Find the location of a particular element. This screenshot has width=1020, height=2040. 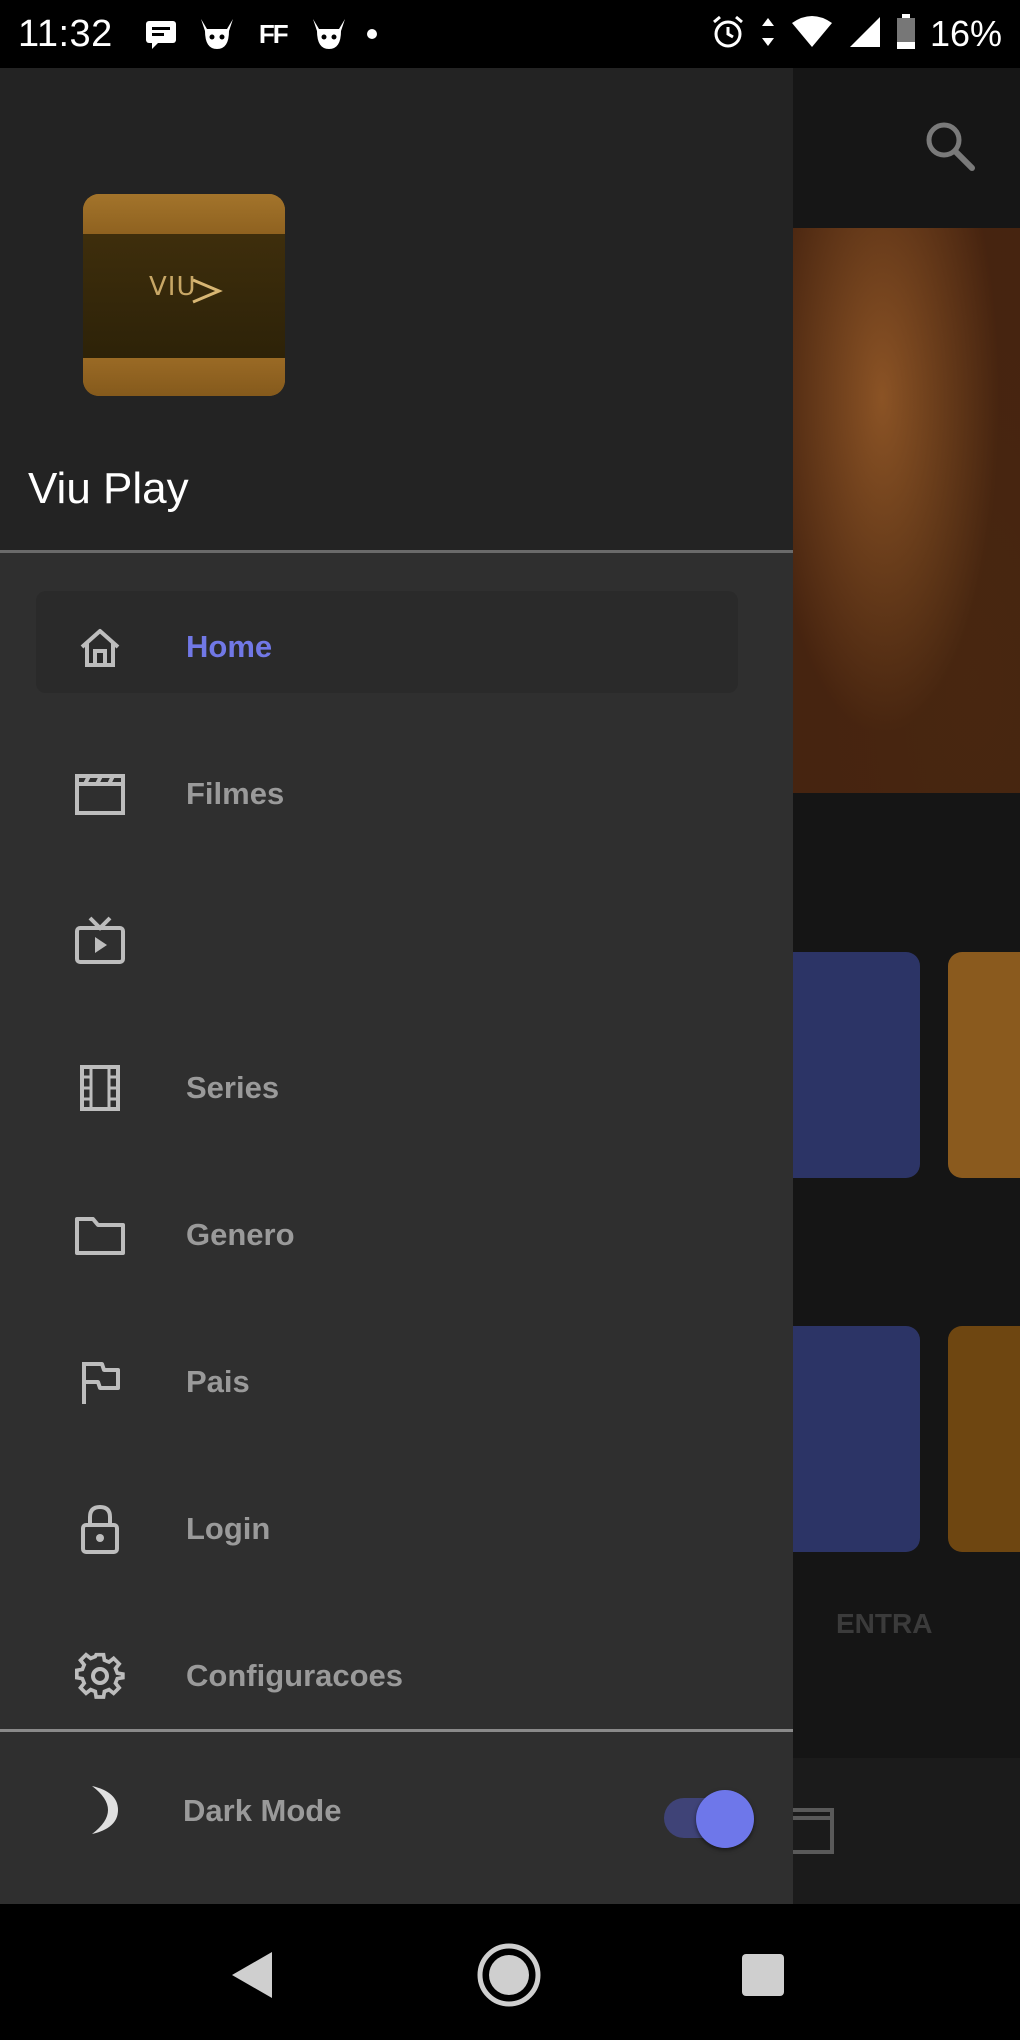

wifi-icon is located at coordinates (812, 34).